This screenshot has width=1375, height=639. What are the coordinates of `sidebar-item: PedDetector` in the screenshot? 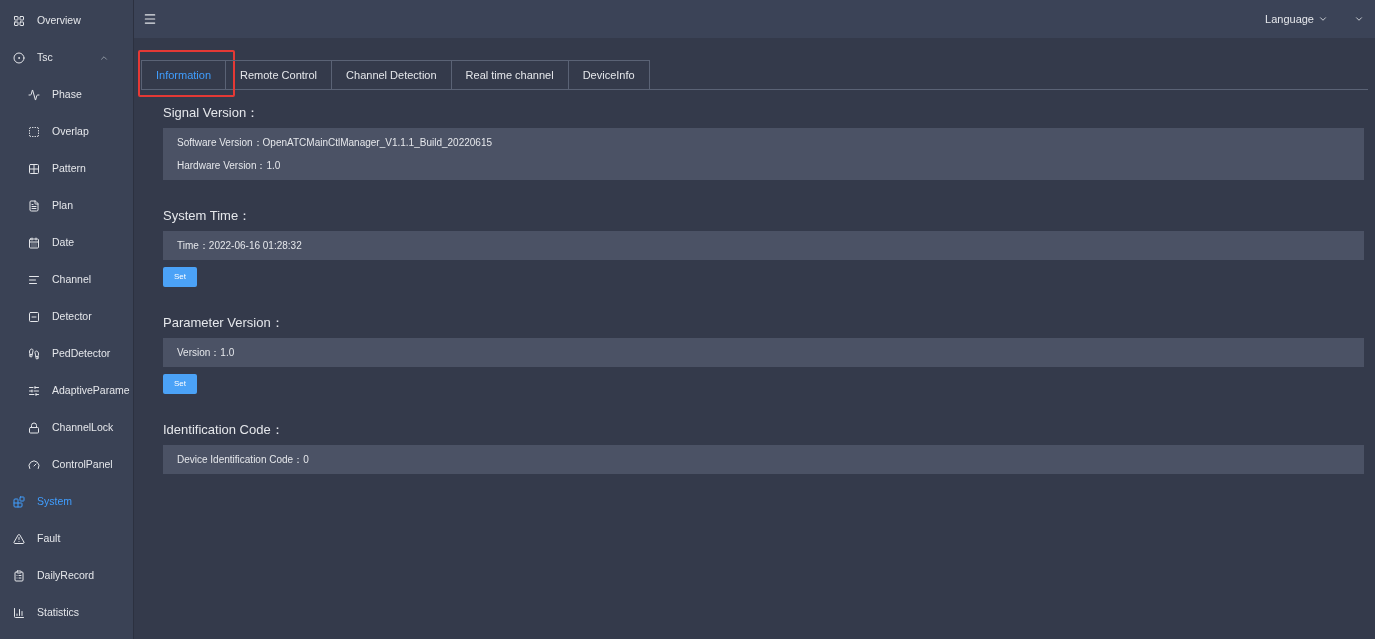 It's located at (66, 353).